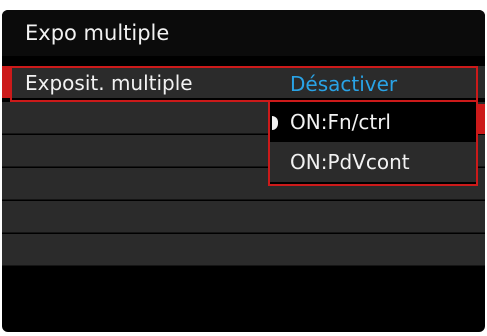 Image resolution: width=487 pixels, height=336 pixels. Describe the element at coordinates (243, 33) in the screenshot. I see `menu-title: Expo multiple` at that location.